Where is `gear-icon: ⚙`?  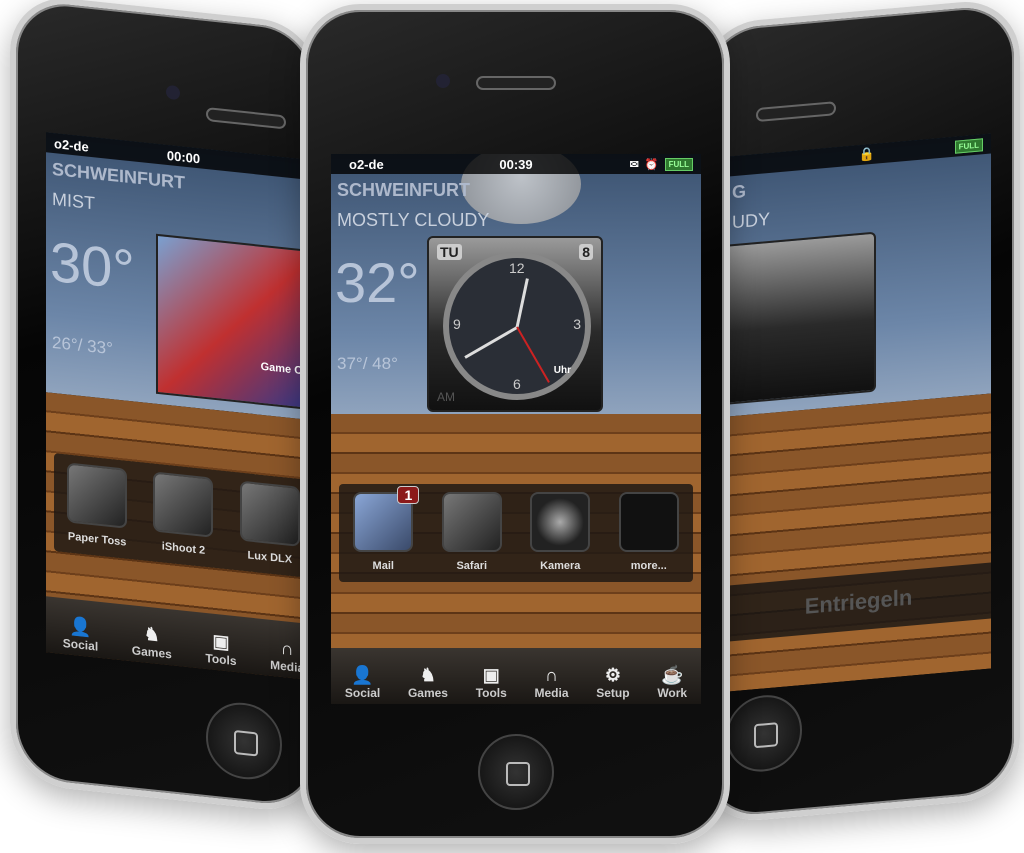
gear-icon: ⚙ is located at coordinates (612, 675).